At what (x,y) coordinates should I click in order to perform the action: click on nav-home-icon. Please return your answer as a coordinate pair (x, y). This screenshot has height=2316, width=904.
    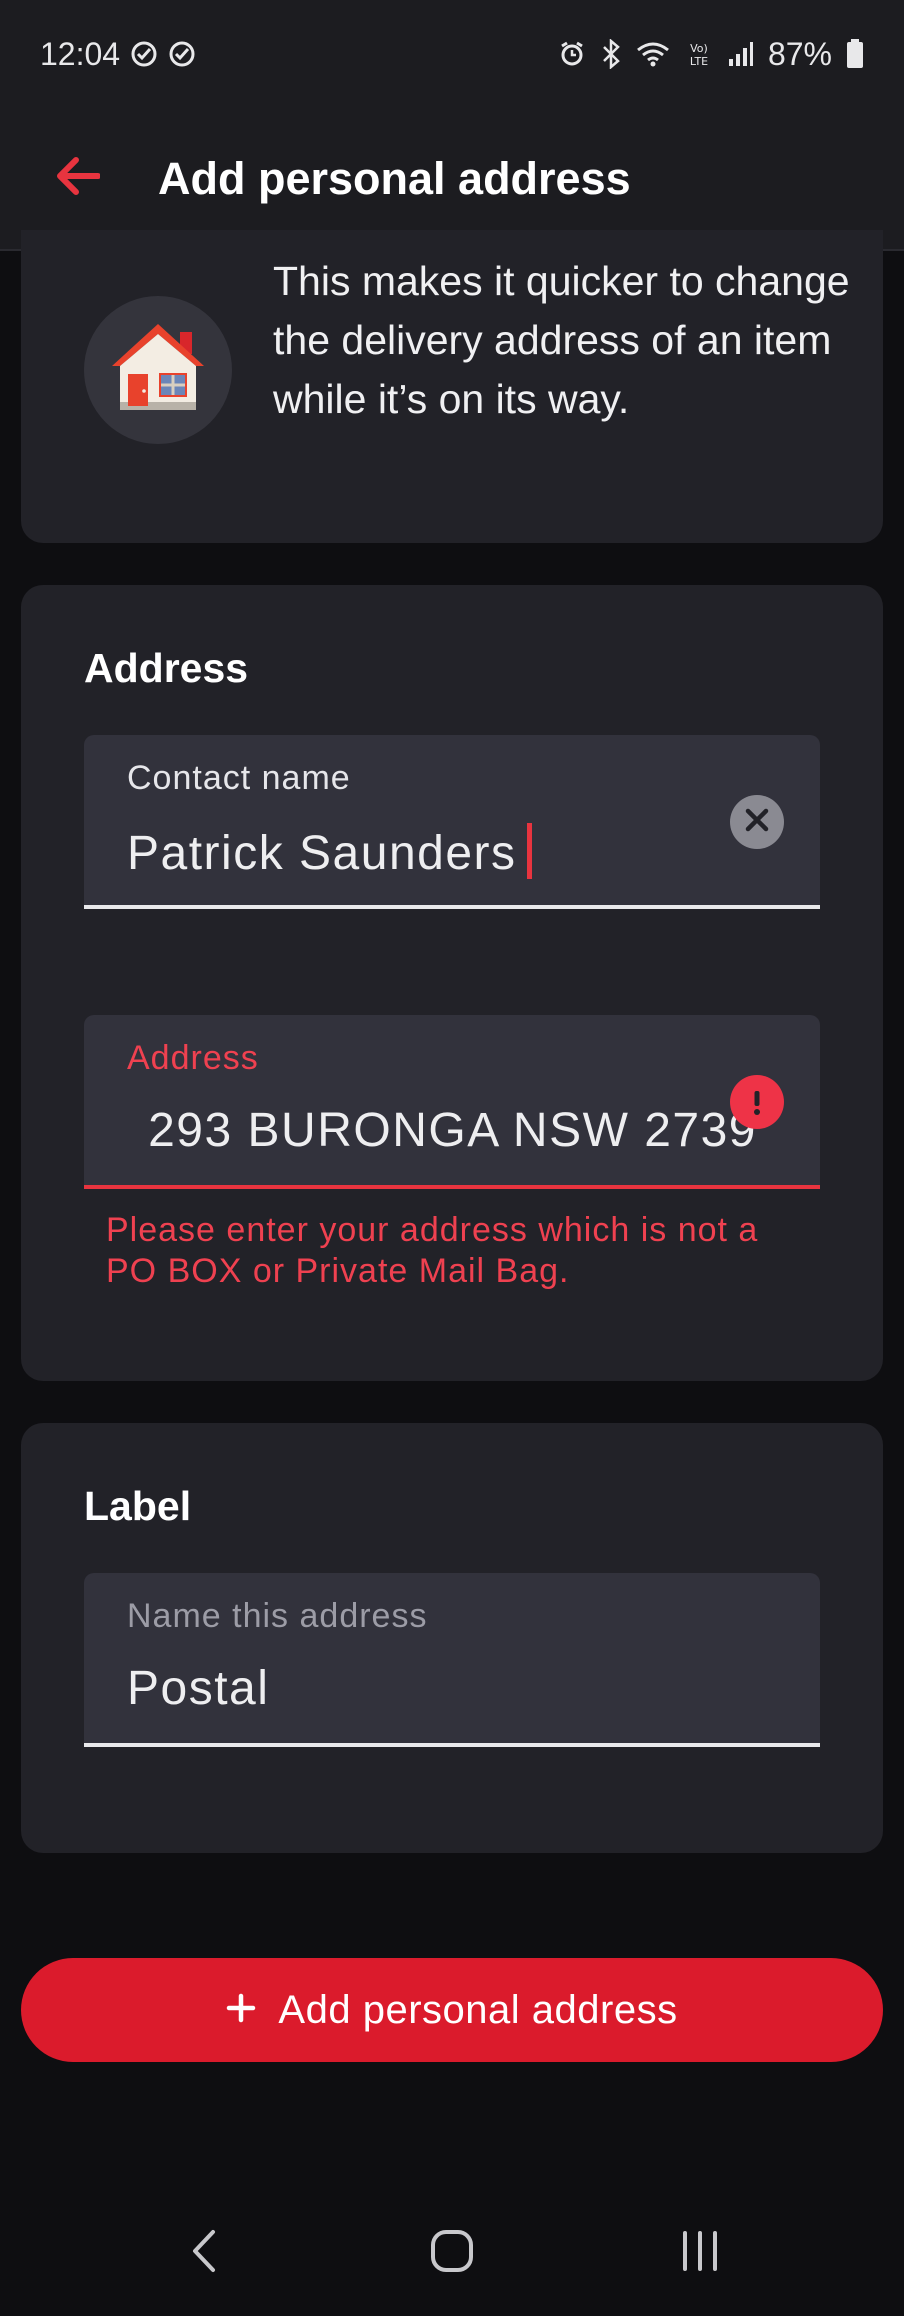
    Looking at the image, I should click on (452, 2253).